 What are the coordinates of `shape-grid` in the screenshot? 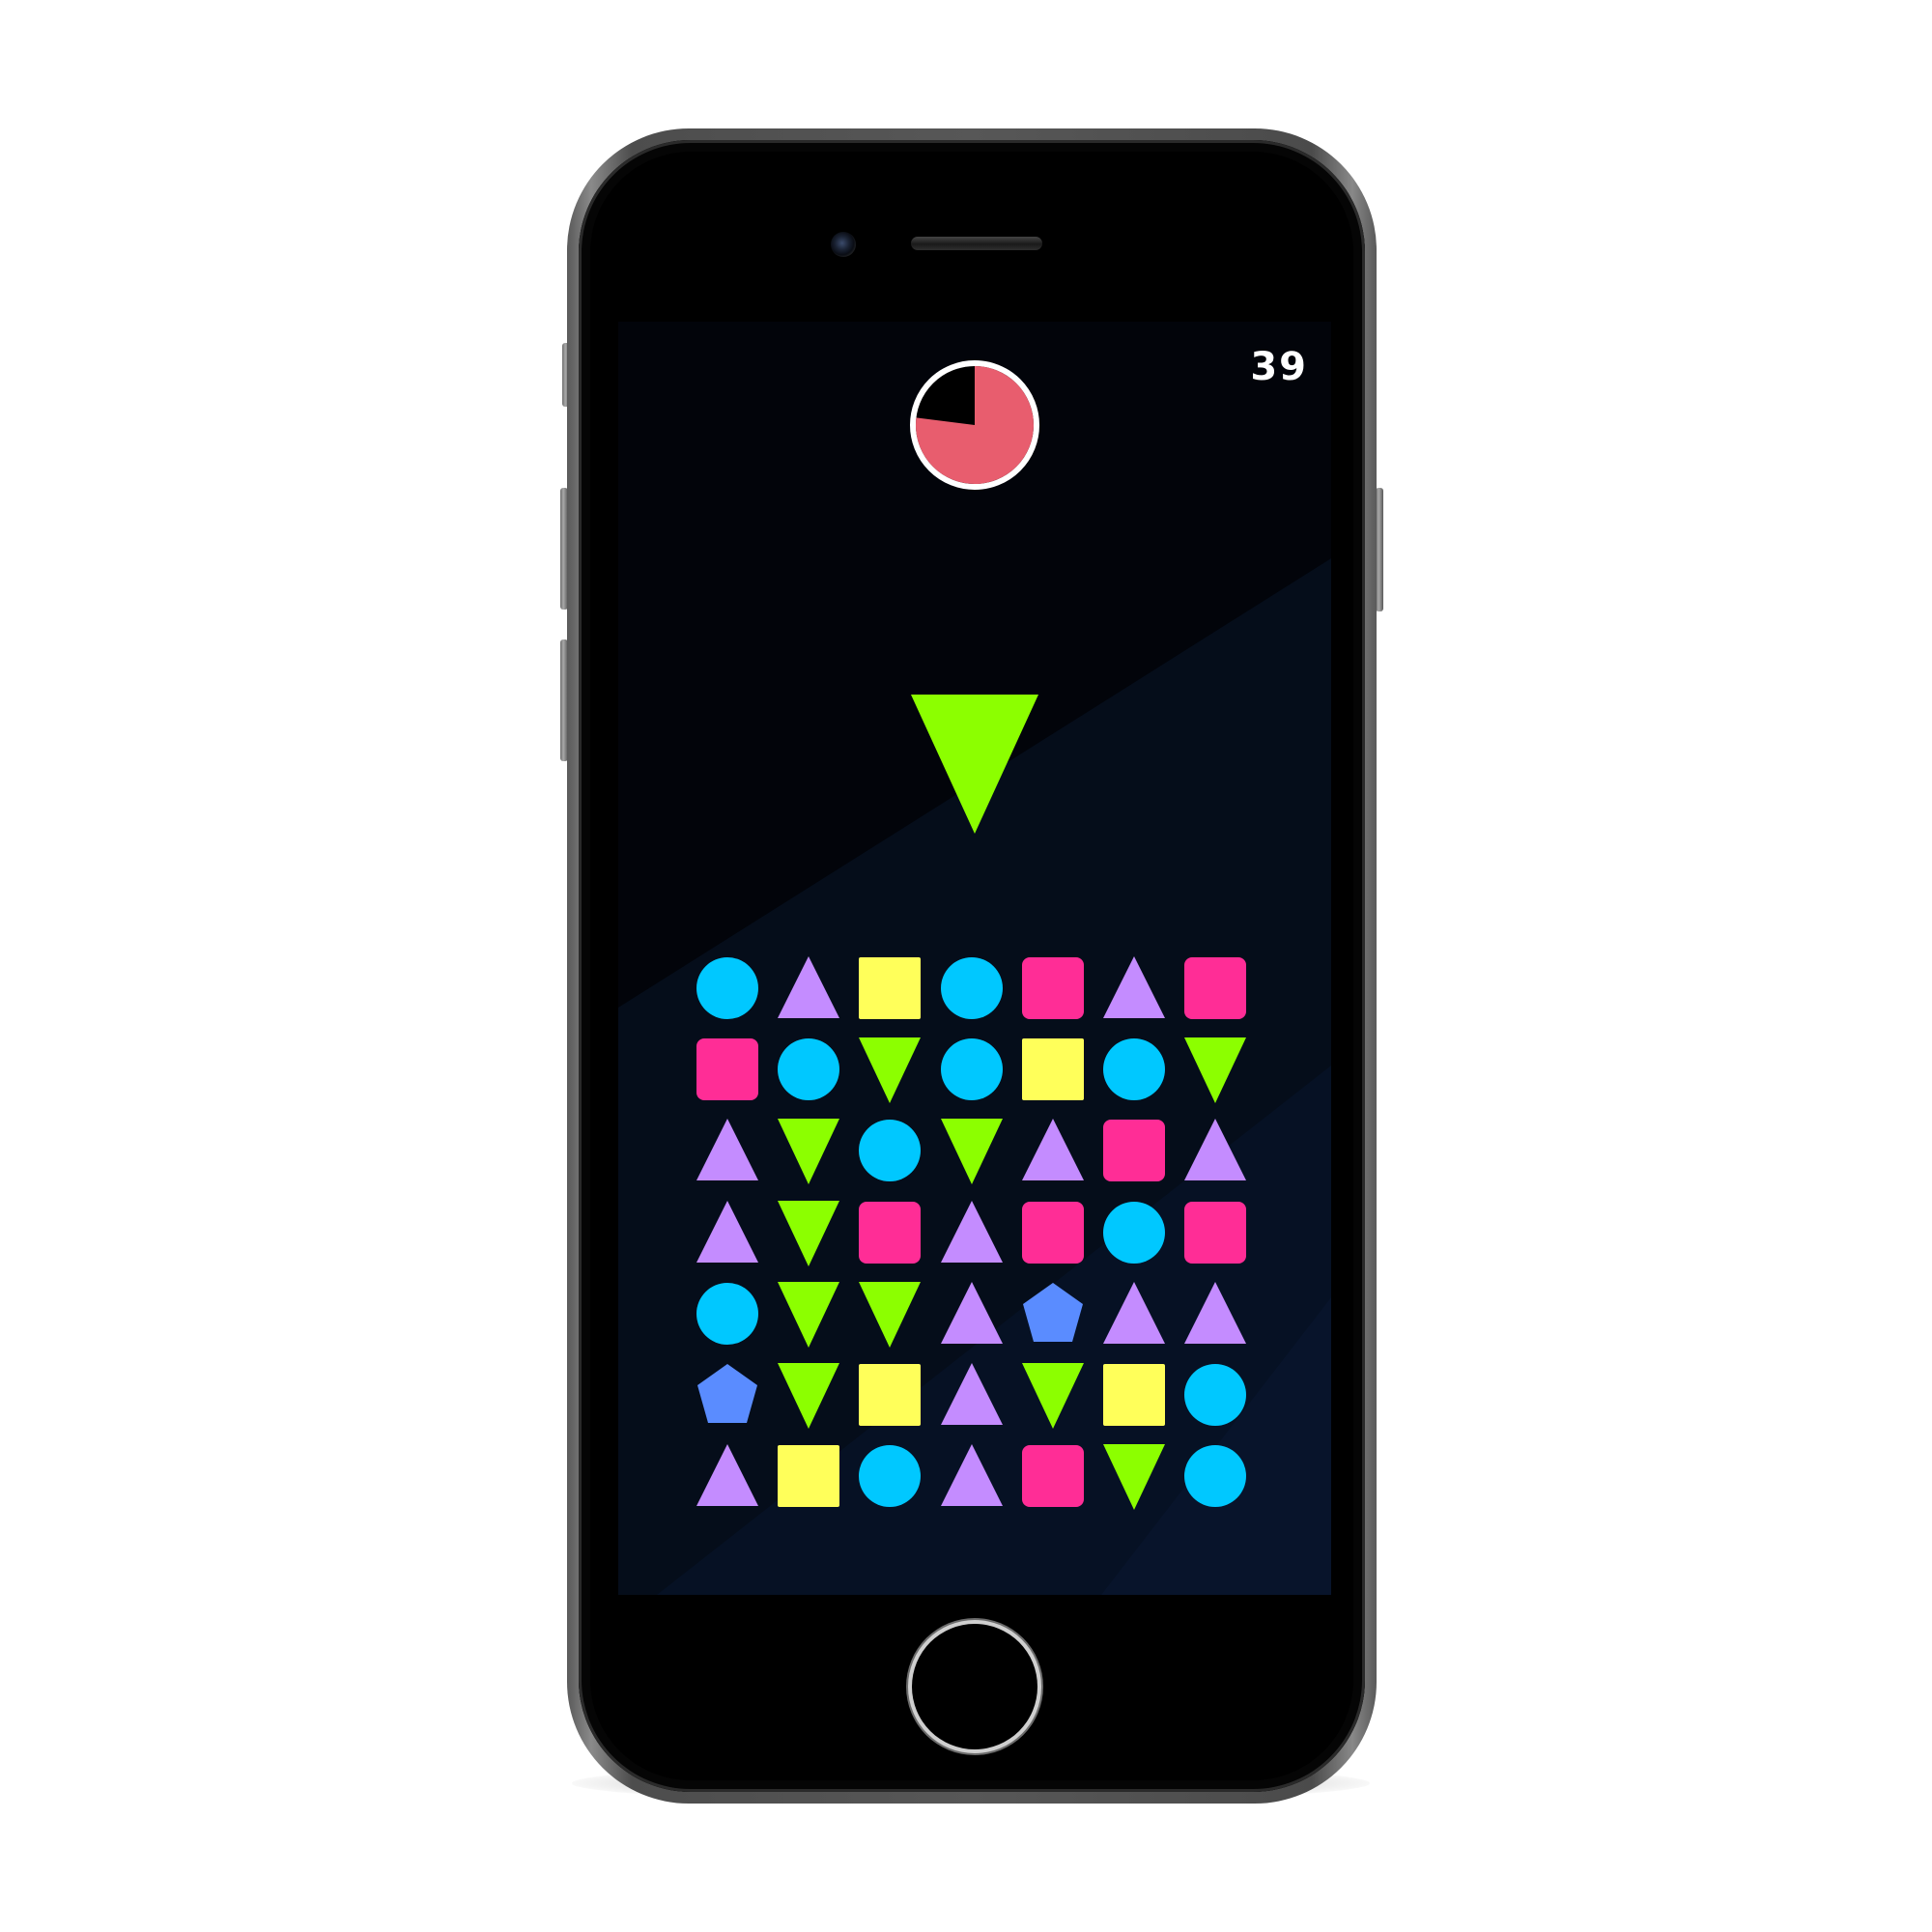 It's located at (979, 1239).